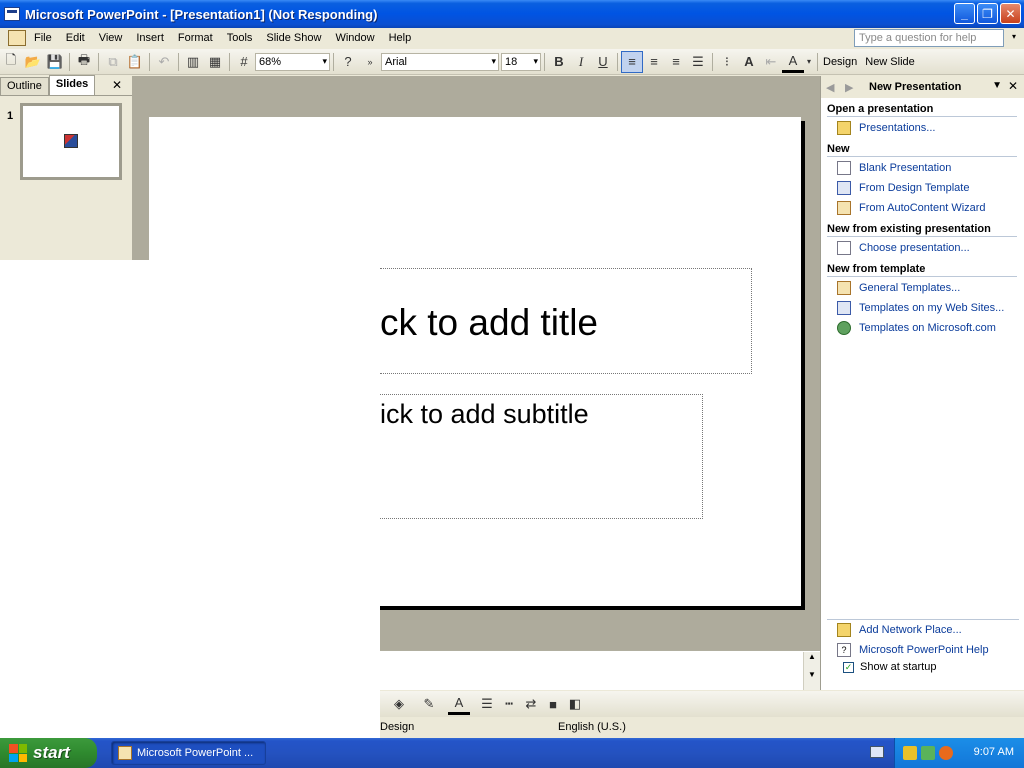 The image size is (1024, 768). I want to click on status-bar: Design English (U.S.), so click(565, 727).